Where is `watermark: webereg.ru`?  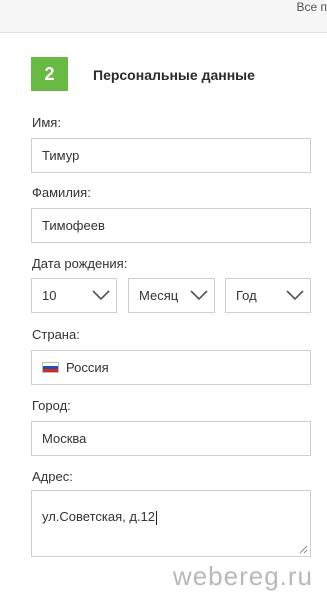
watermark: webereg.ru is located at coordinates (242, 576).